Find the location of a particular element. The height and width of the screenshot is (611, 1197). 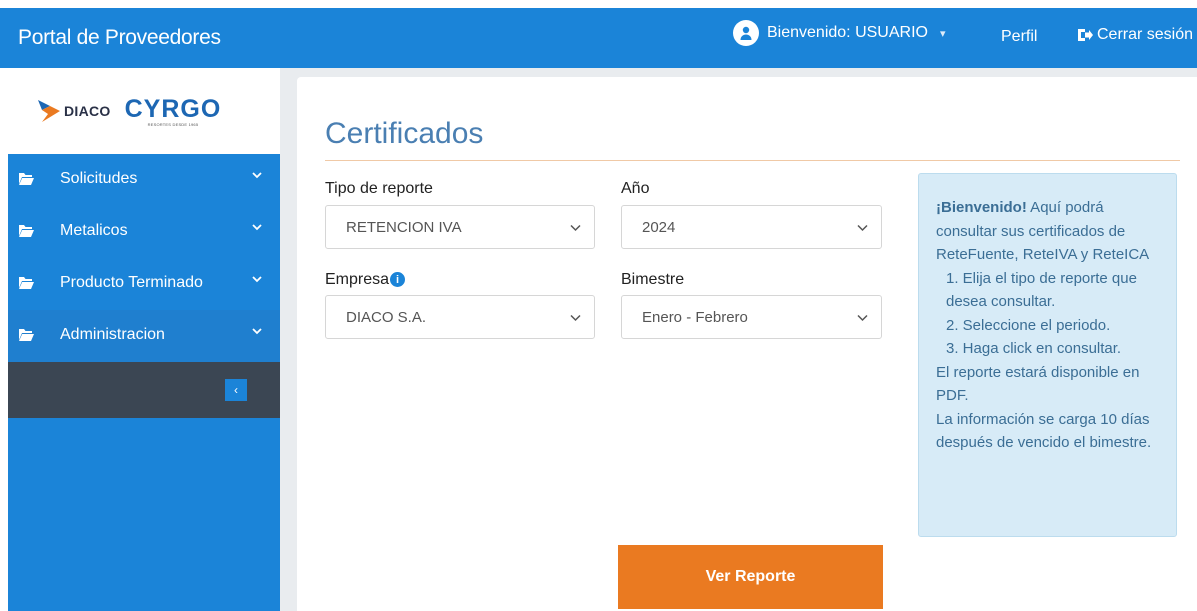

period-value: Enero - Febrero is located at coordinates (695, 317).